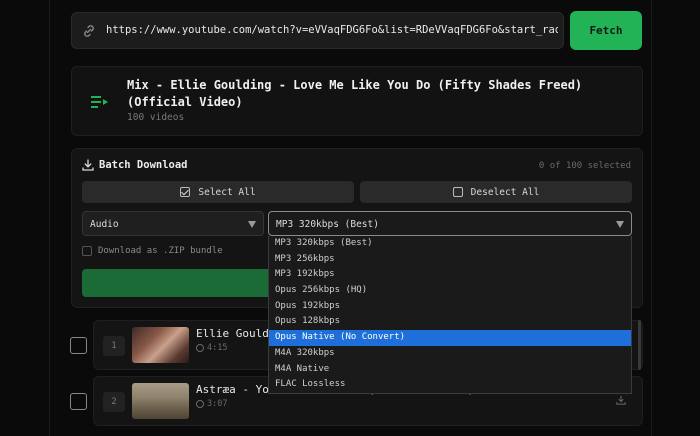  What do you see at coordinates (606, 30) in the screenshot?
I see `fetch-button: Fetch` at bounding box center [606, 30].